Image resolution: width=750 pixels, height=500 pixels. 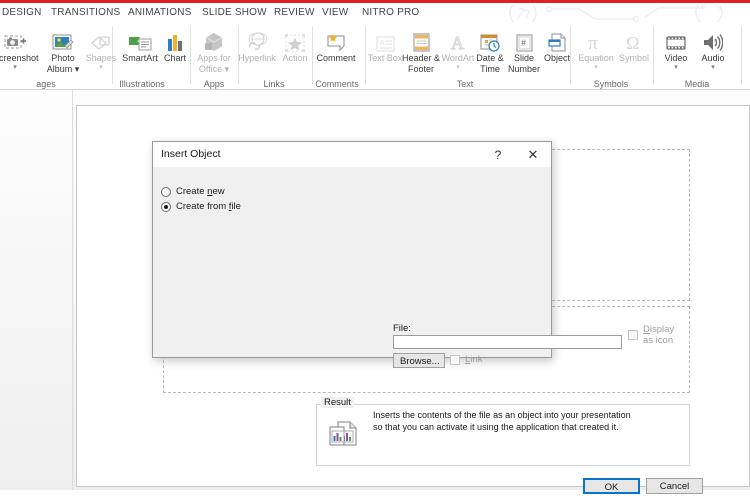 I want to click on help-icon: ?, so click(x=498, y=155).